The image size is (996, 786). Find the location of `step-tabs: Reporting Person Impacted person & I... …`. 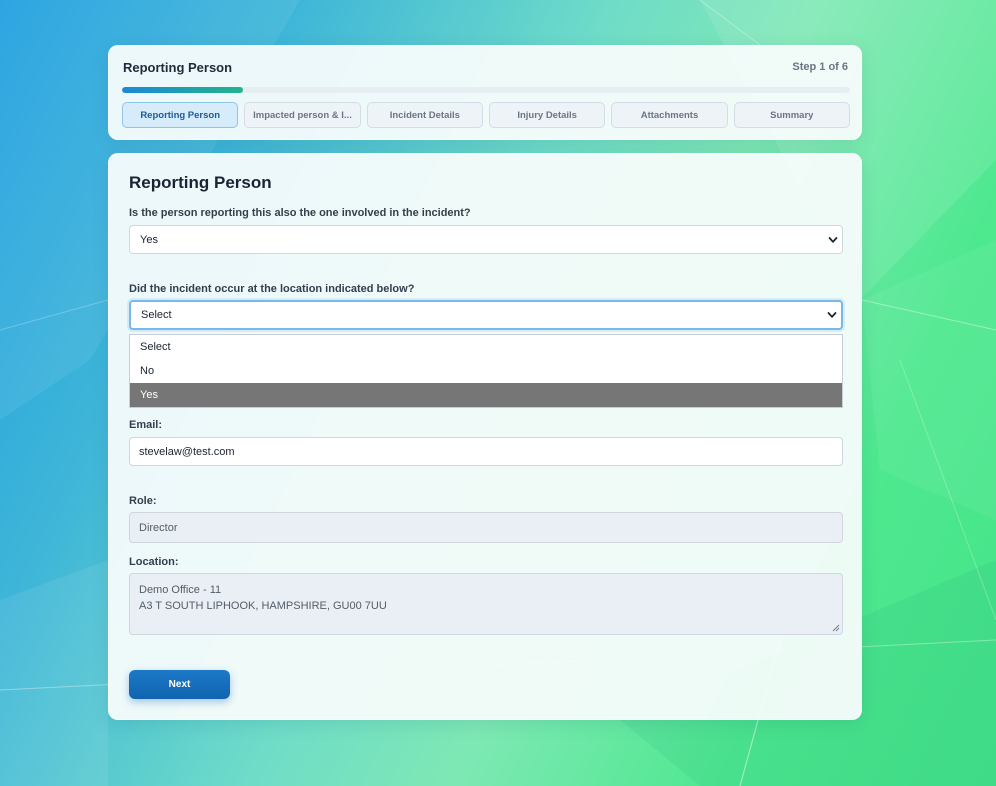

step-tabs: Reporting Person Impacted person & I... … is located at coordinates (486, 115).